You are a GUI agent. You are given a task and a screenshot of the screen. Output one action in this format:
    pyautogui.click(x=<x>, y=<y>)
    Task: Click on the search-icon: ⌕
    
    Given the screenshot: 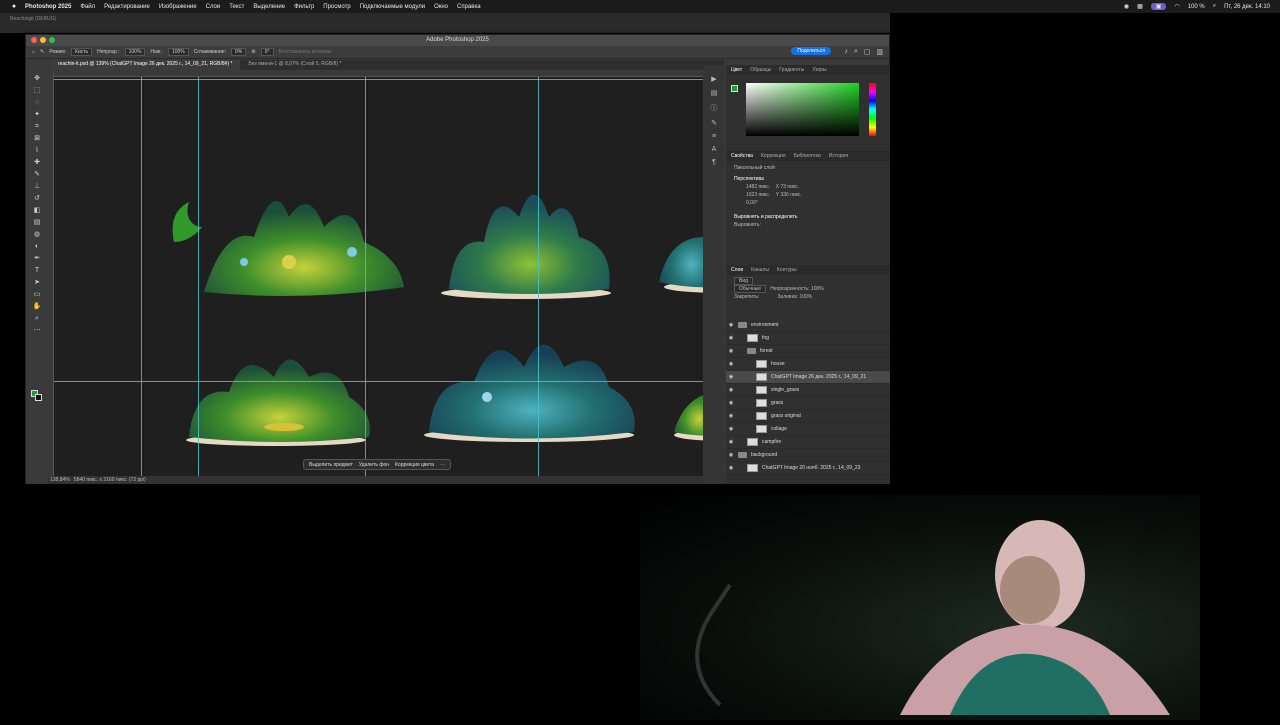 What is the action you would take?
    pyautogui.click(x=1214, y=6)
    